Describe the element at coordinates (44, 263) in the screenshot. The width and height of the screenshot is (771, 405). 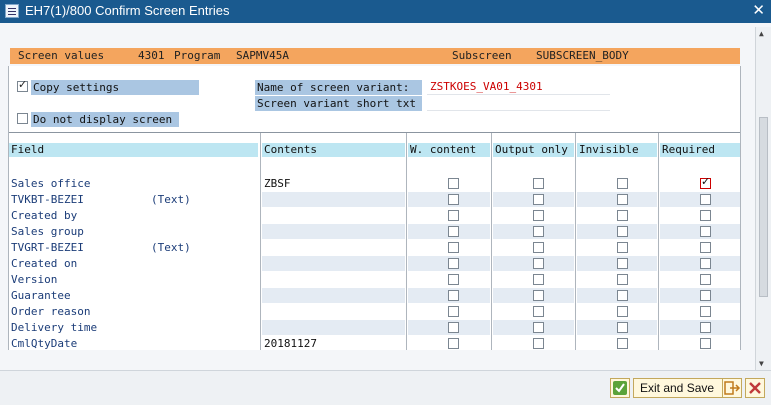
I see `field-name: Created on` at that location.